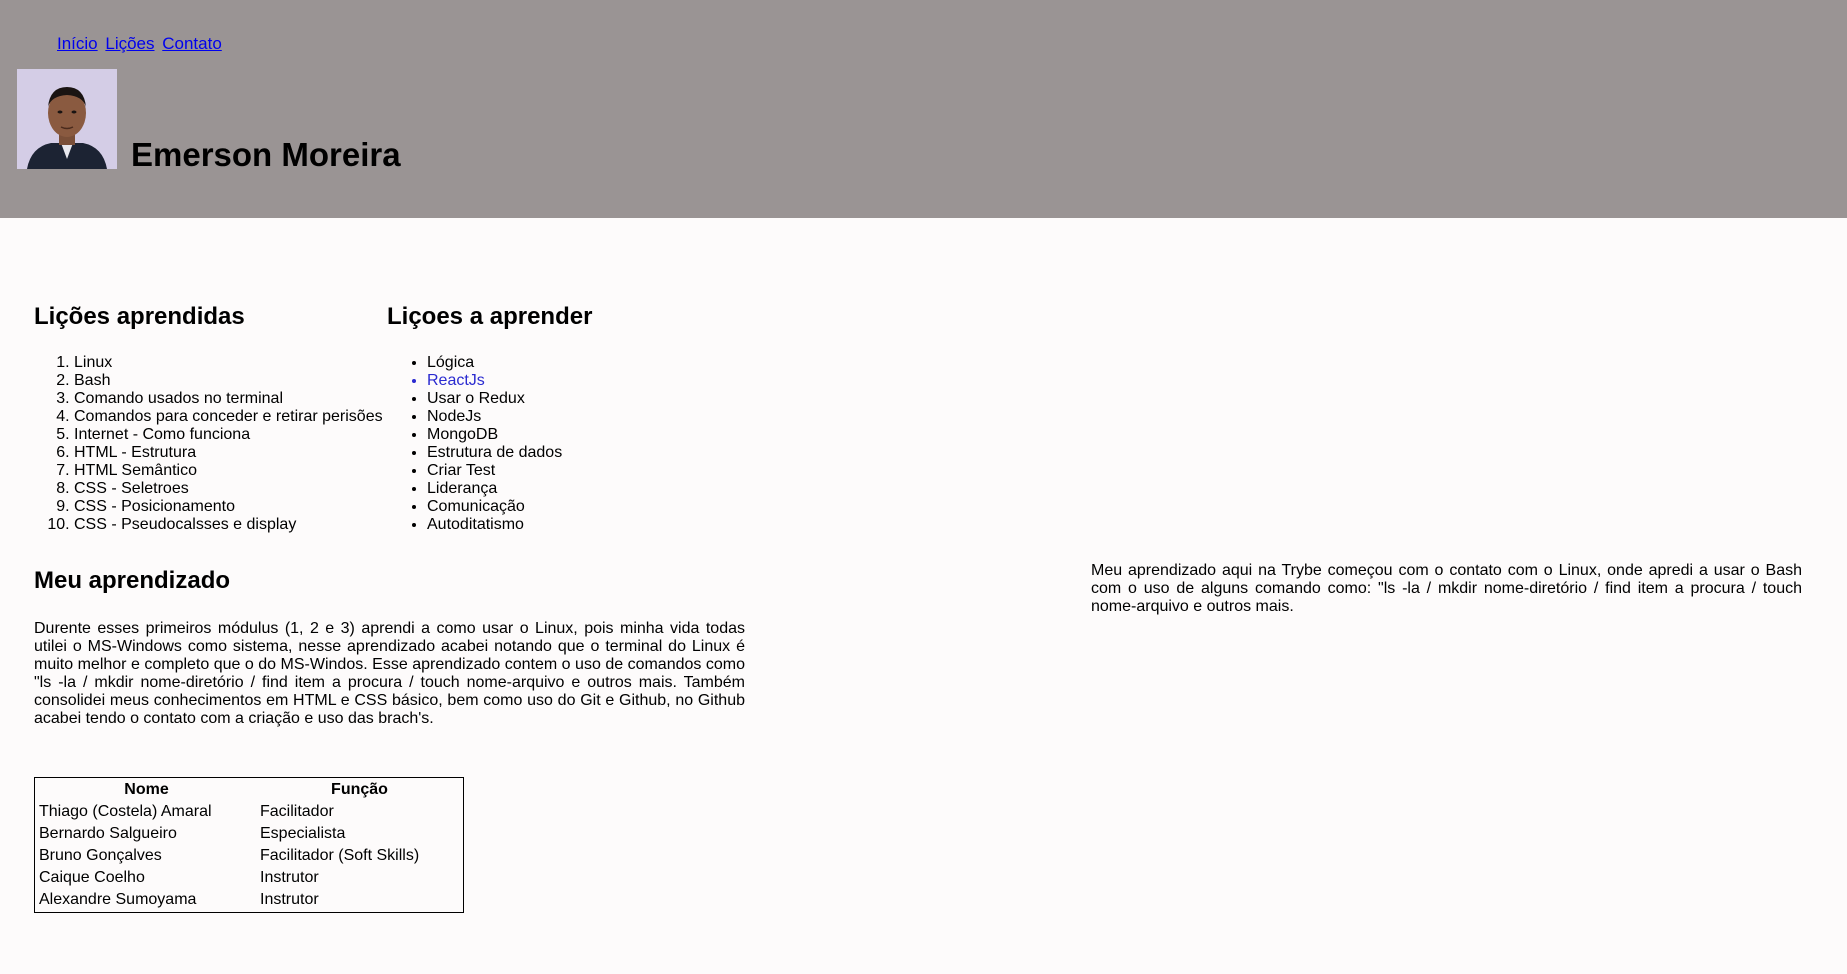 The image size is (1847, 974). Describe the element at coordinates (132, 580) in the screenshot. I see `my-learning-title: Meu aprendizado` at that location.